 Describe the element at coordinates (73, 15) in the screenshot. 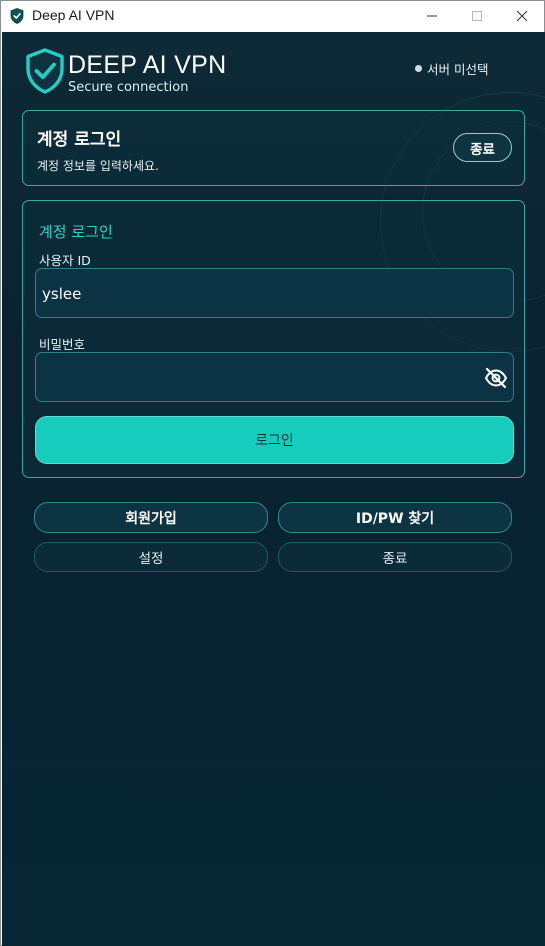

I see `window-title: Deep AI VPN` at that location.